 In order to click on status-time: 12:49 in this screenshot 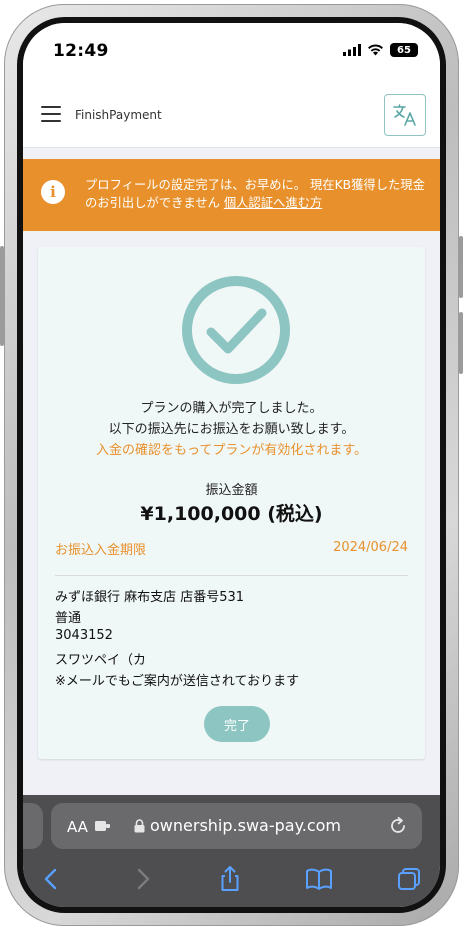, I will do `click(81, 51)`.